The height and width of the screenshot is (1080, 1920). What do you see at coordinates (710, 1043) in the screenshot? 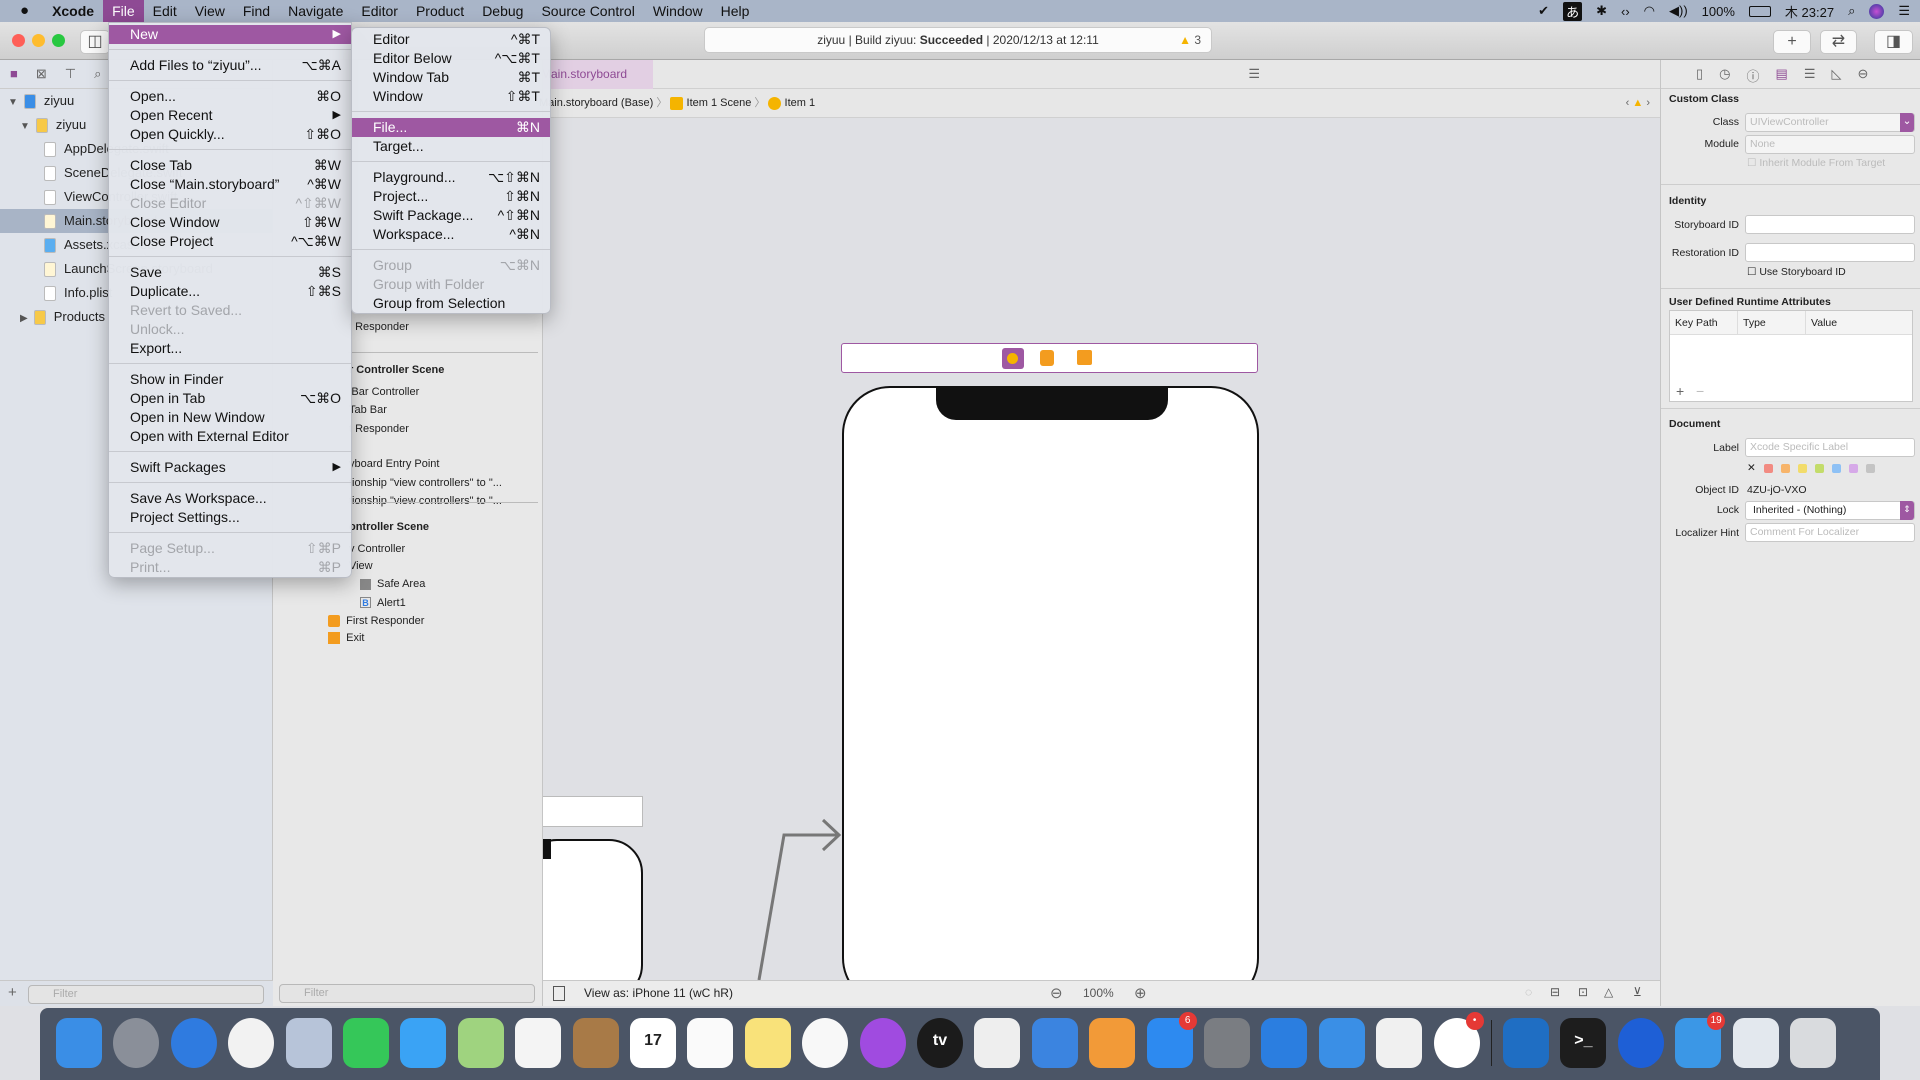
I see `reminders-dock-icon` at bounding box center [710, 1043].